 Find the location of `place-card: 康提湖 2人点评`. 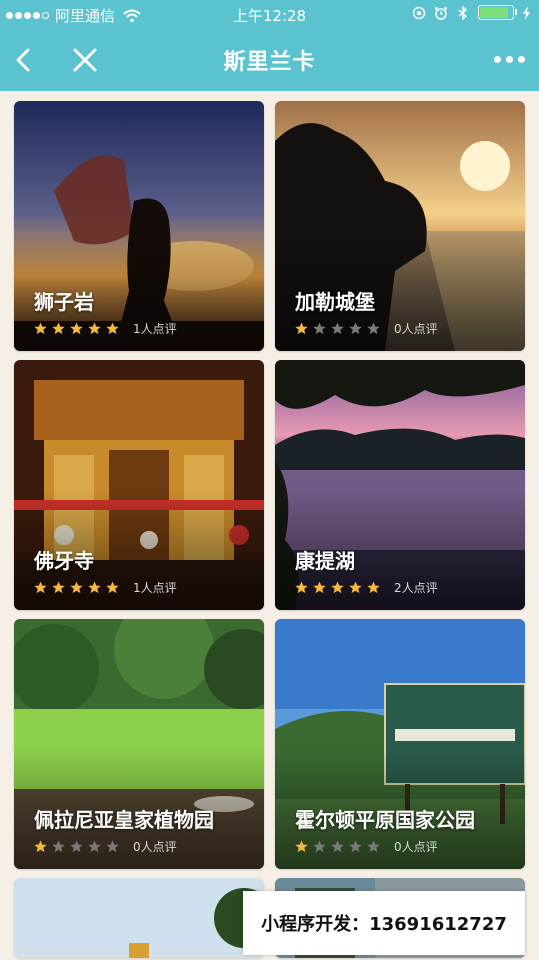

place-card: 康提湖 2人点评 is located at coordinates (400, 485).